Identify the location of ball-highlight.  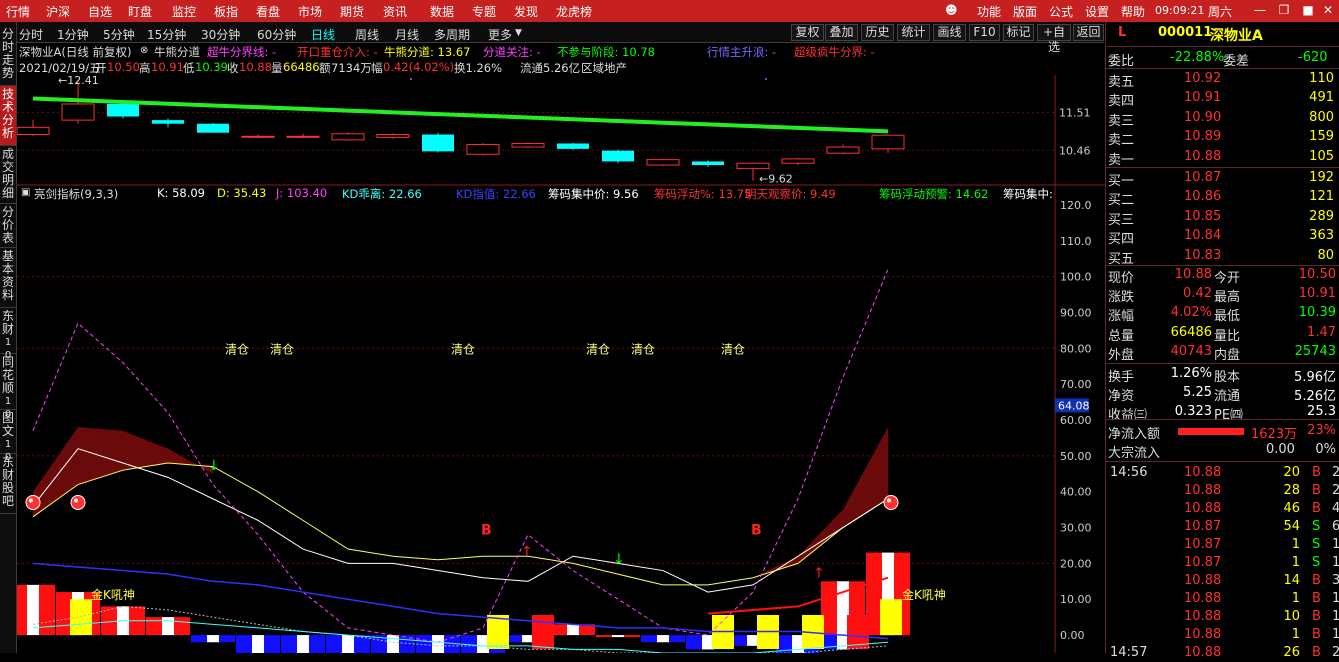
(31, 500).